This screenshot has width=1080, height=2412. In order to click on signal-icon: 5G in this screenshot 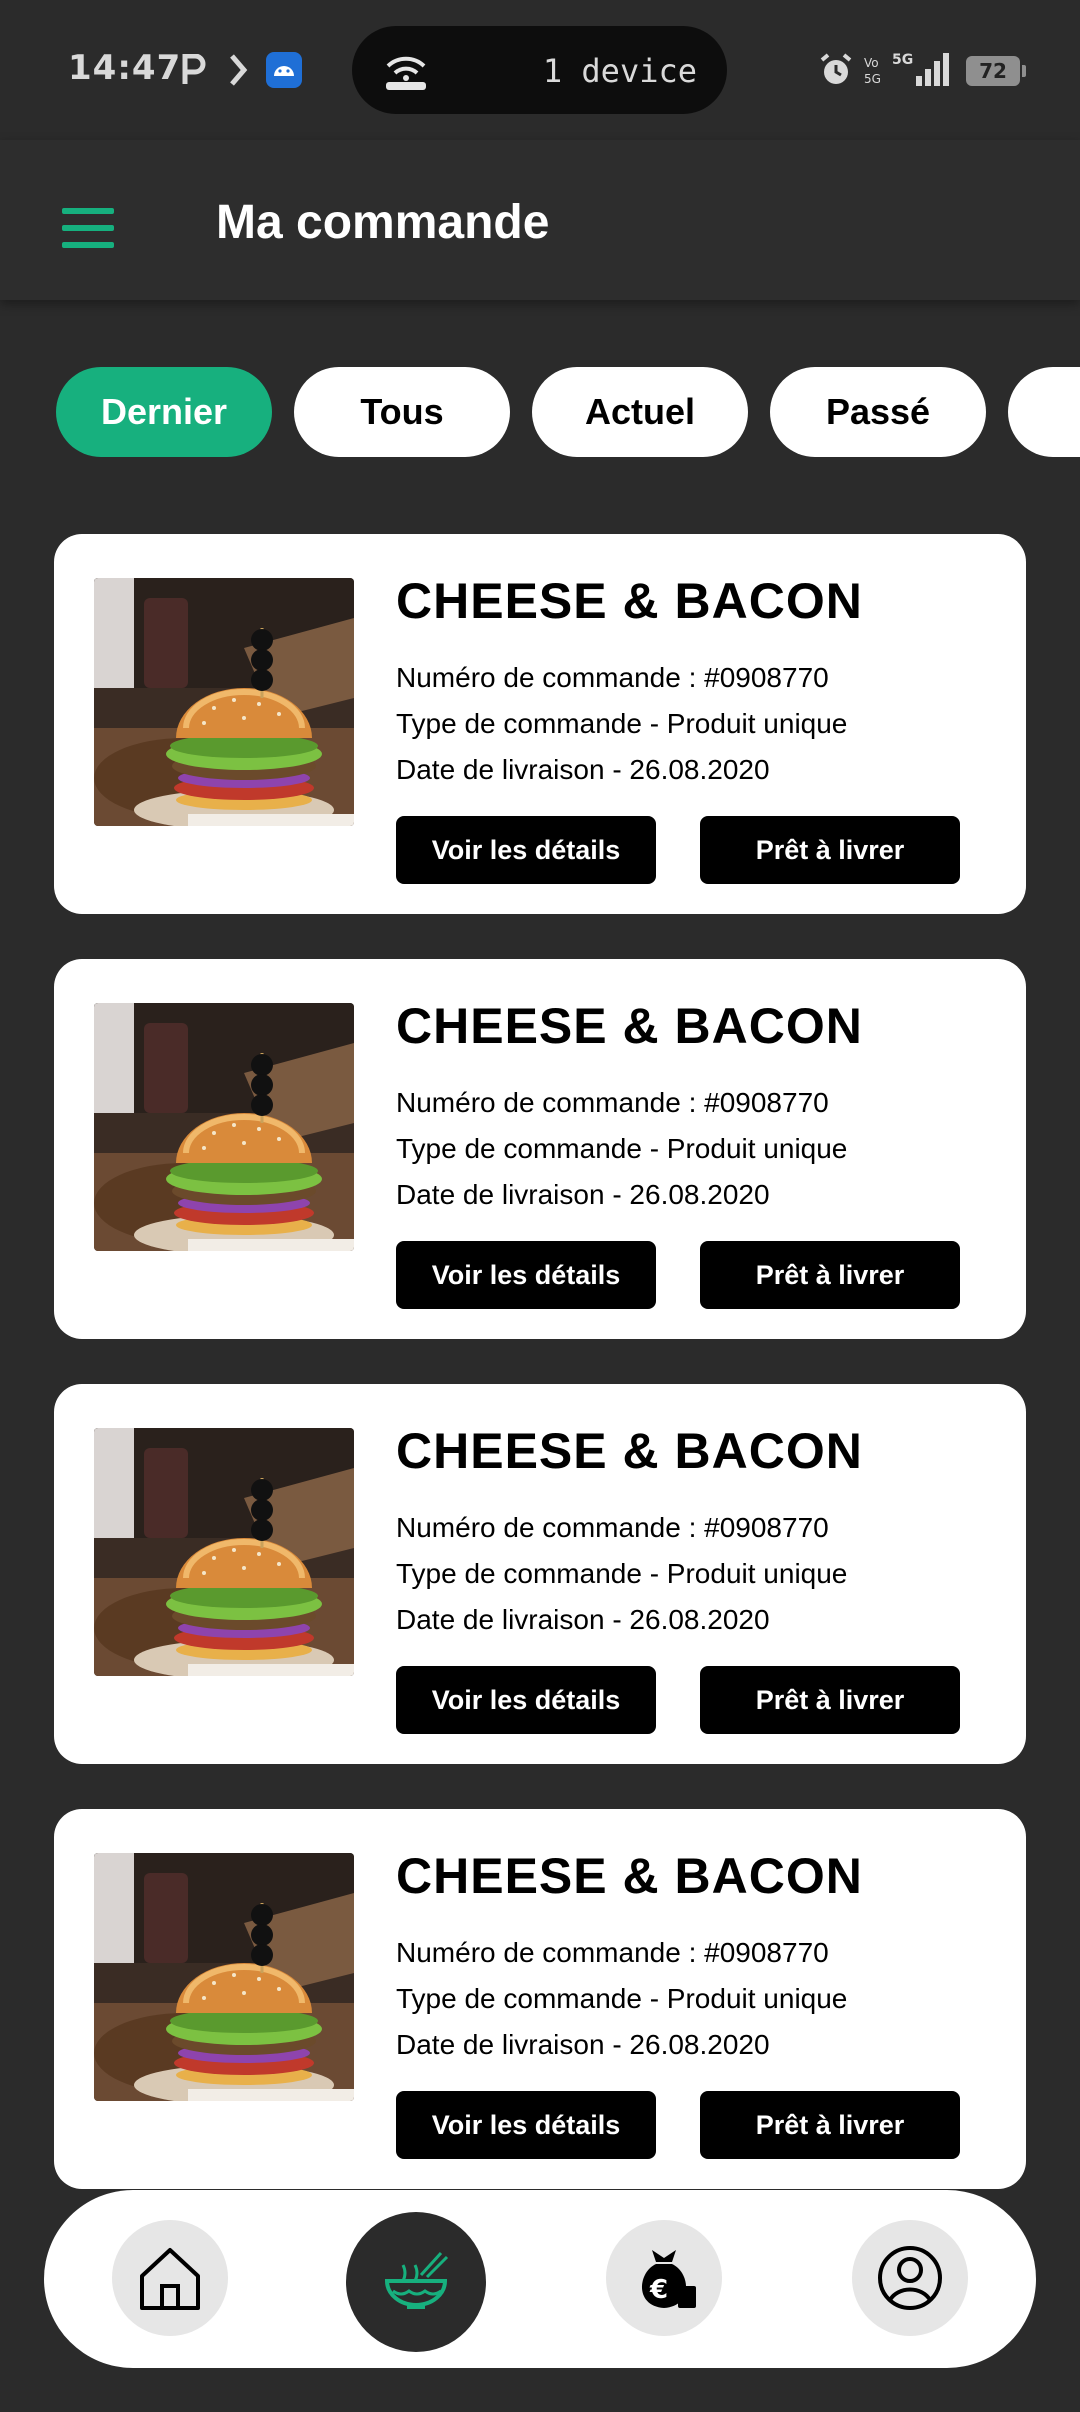, I will do `click(920, 69)`.